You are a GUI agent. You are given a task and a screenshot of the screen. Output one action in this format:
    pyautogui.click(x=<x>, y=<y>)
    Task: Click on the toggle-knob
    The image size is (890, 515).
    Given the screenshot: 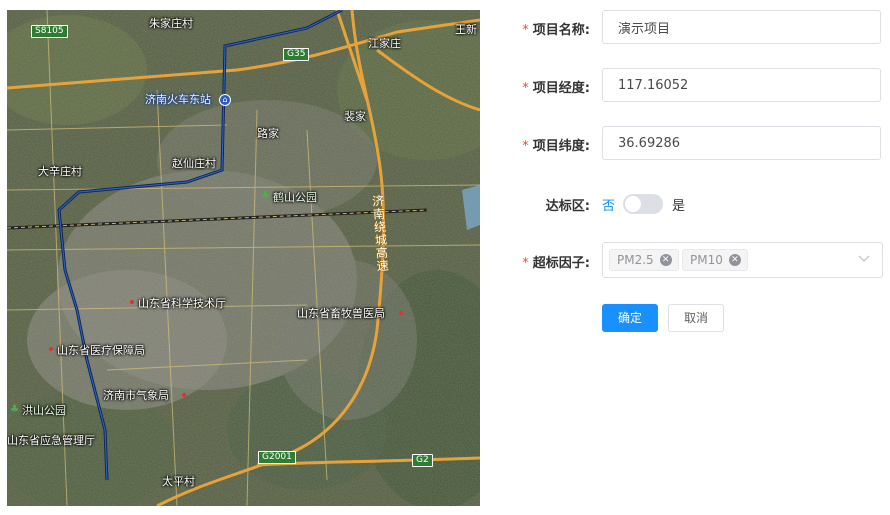 What is the action you would take?
    pyautogui.click(x=633, y=204)
    